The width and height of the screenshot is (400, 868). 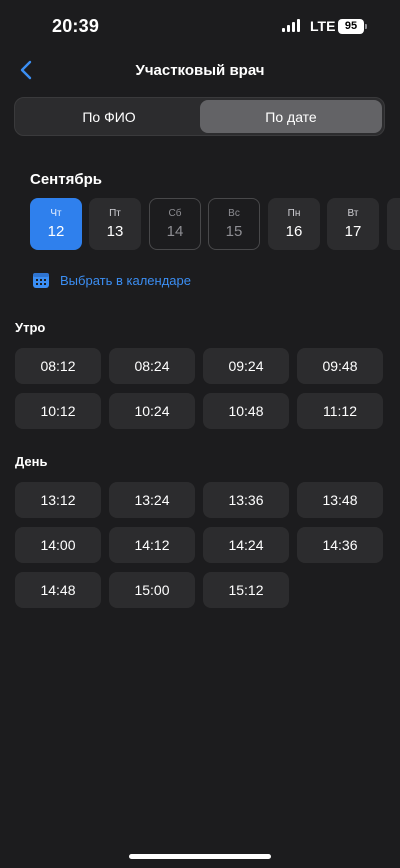 I want to click on time-slot: 14:36, so click(x=340, y=545).